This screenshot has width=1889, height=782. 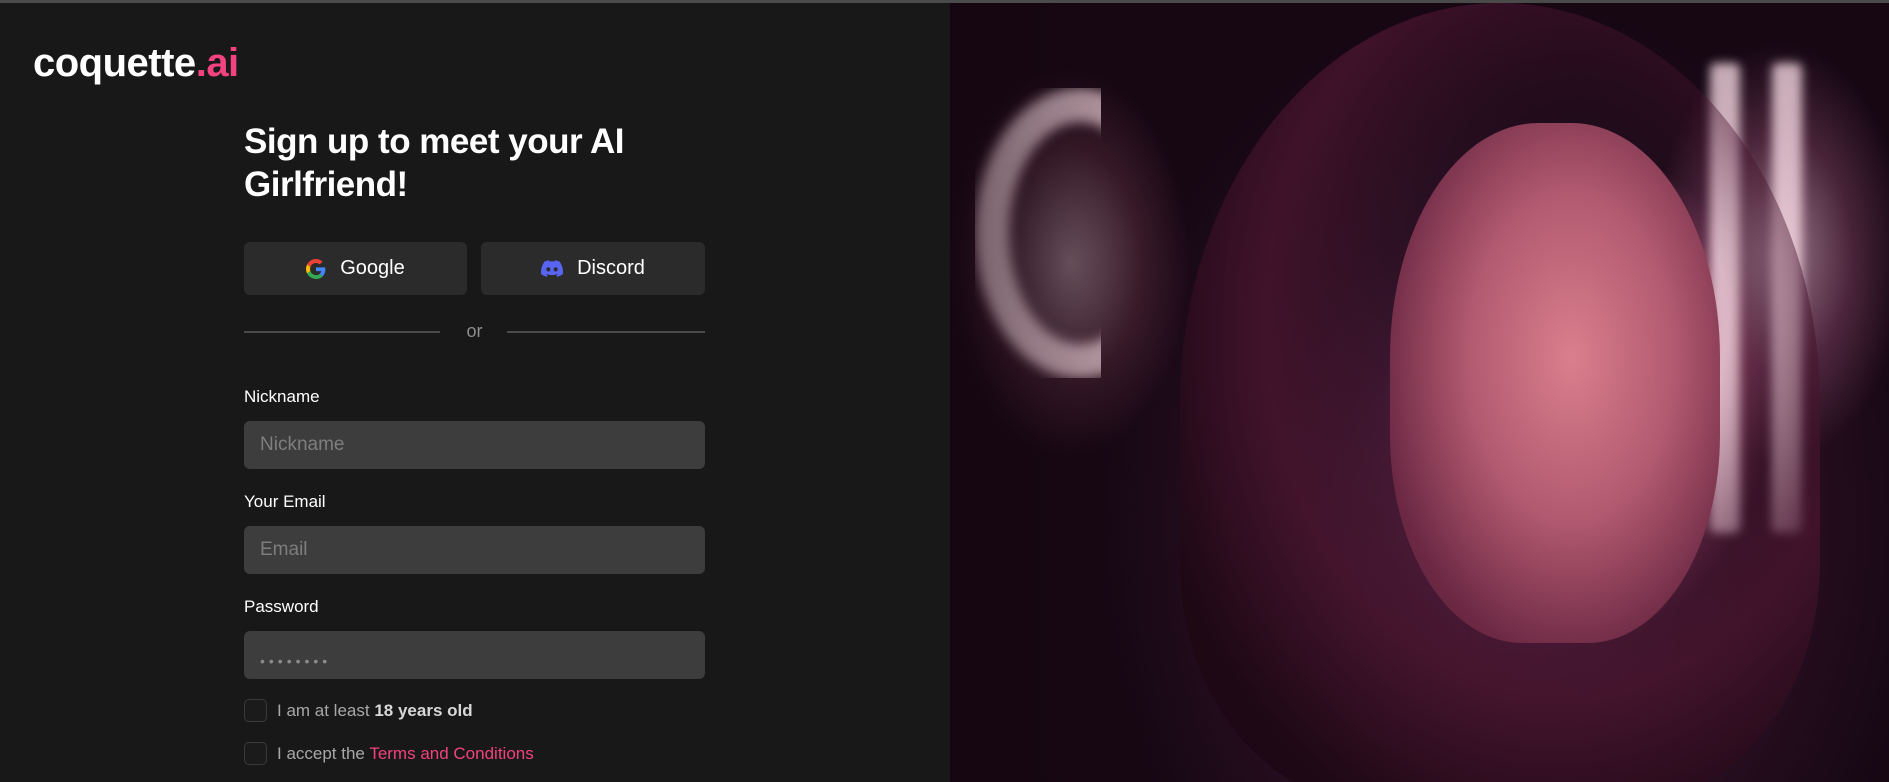 I want to click on or-divider: or, so click(x=474, y=331).